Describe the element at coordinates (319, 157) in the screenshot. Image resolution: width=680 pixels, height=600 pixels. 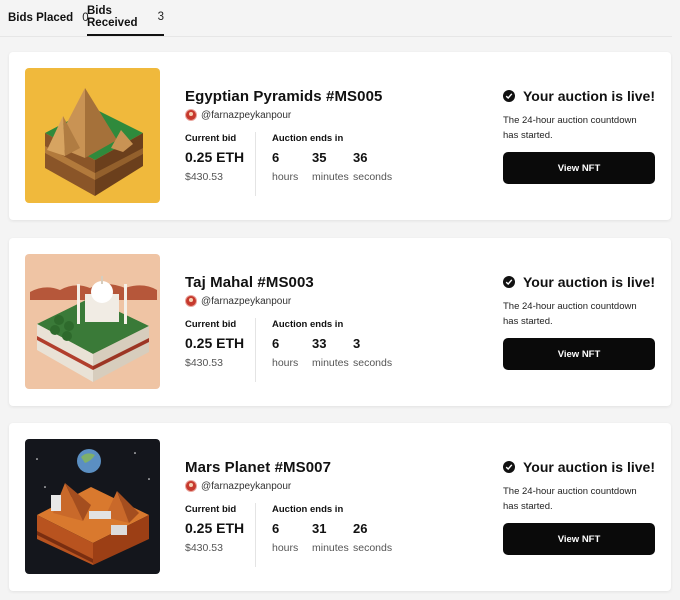
I see `countdown-minutes: 35` at that location.